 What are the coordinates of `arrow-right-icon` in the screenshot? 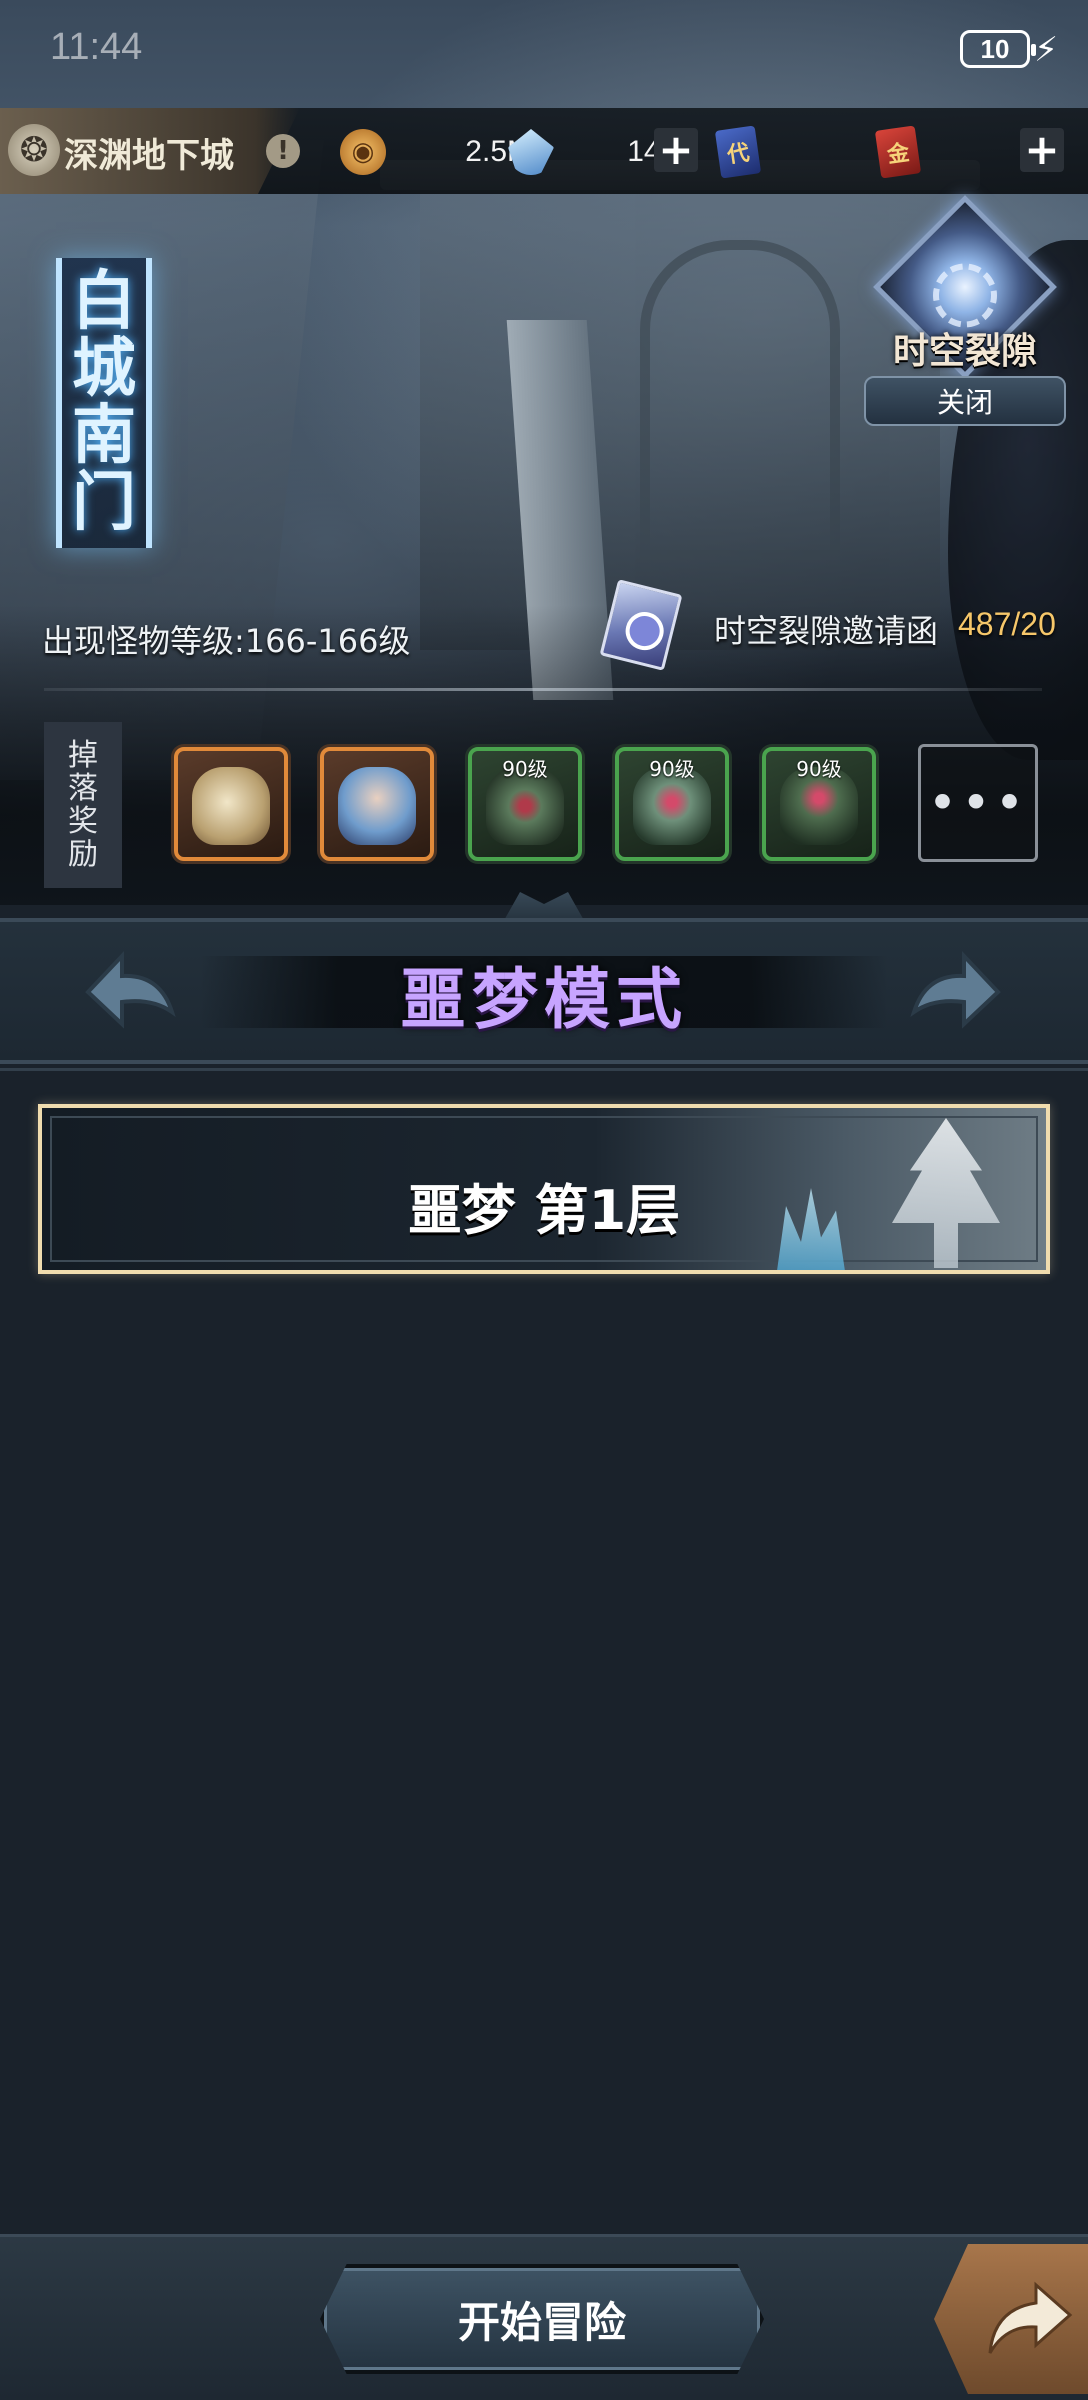 It's located at (955, 989).